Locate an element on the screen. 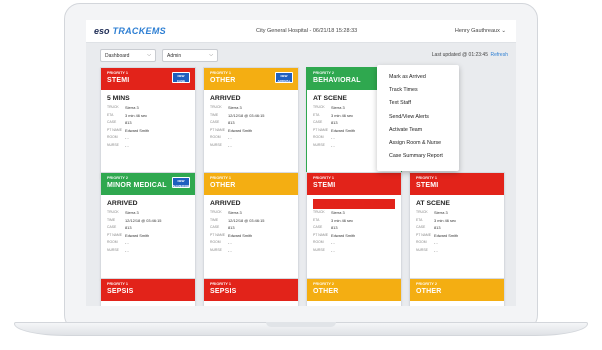 This screenshot has height=350, width=602. case-status: ARRIVED is located at coordinates (225, 203).